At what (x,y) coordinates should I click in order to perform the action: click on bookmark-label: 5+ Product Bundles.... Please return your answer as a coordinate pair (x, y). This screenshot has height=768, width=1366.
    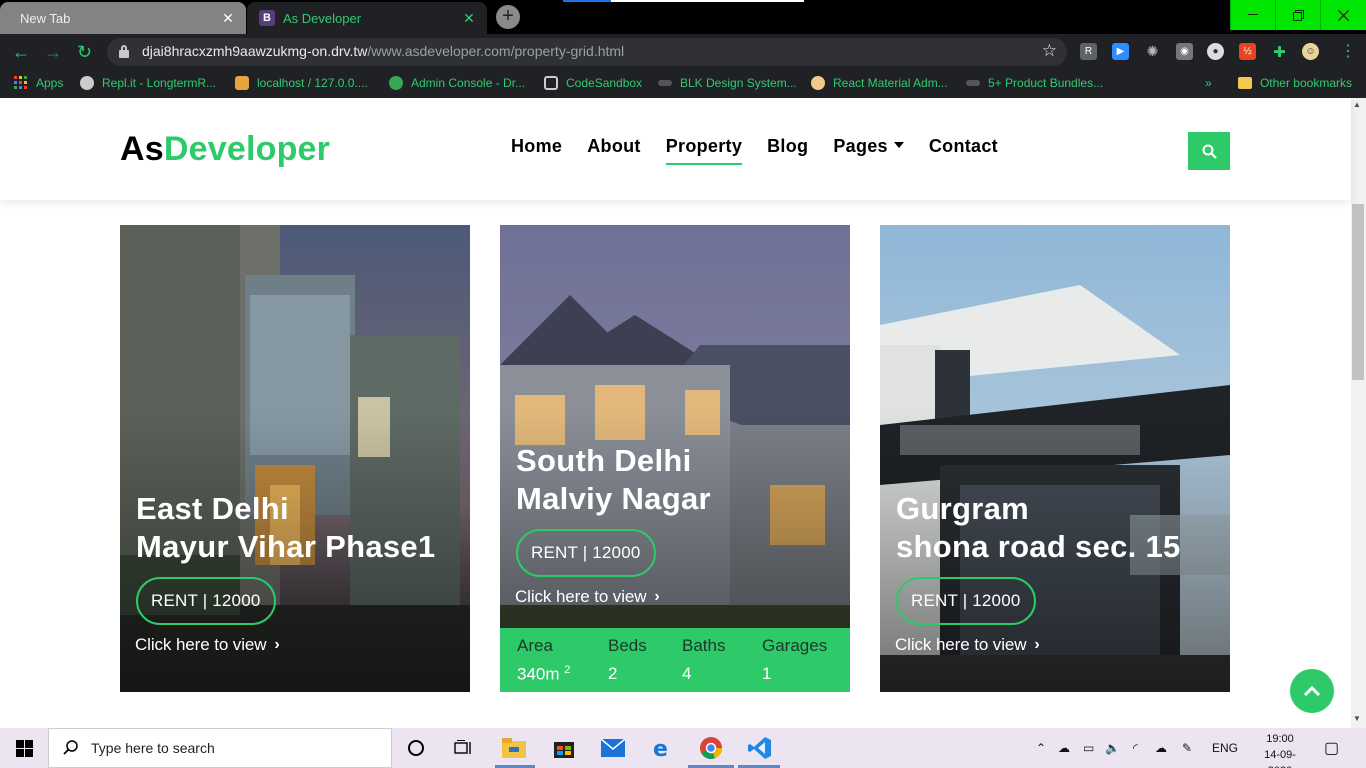
    Looking at the image, I should click on (1046, 83).